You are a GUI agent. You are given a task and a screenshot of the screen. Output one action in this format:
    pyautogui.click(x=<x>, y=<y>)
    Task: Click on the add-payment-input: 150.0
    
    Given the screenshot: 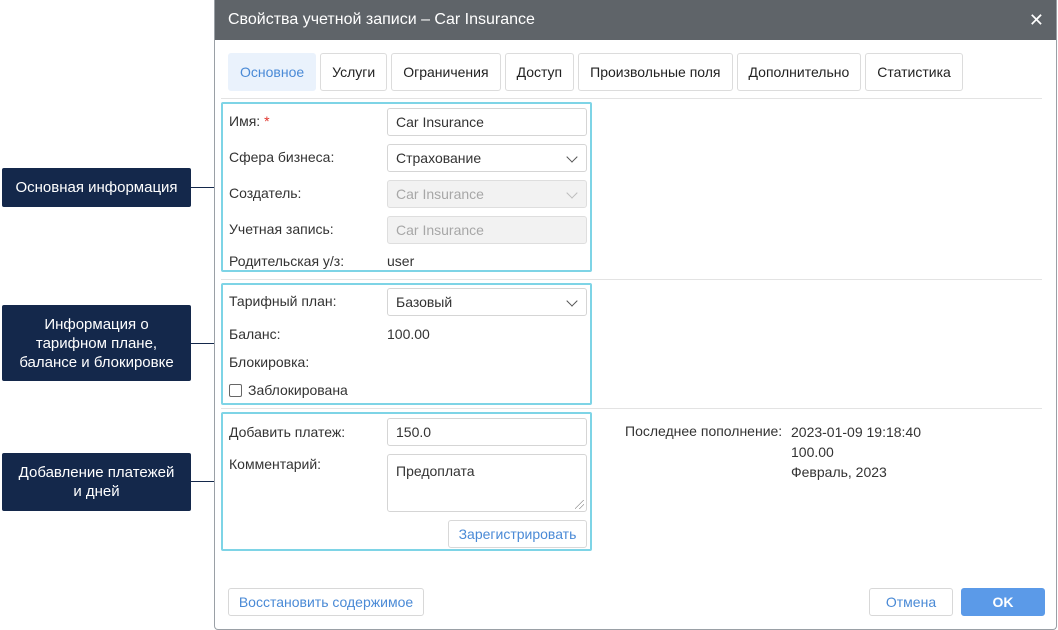 What is the action you would take?
    pyautogui.click(x=487, y=432)
    